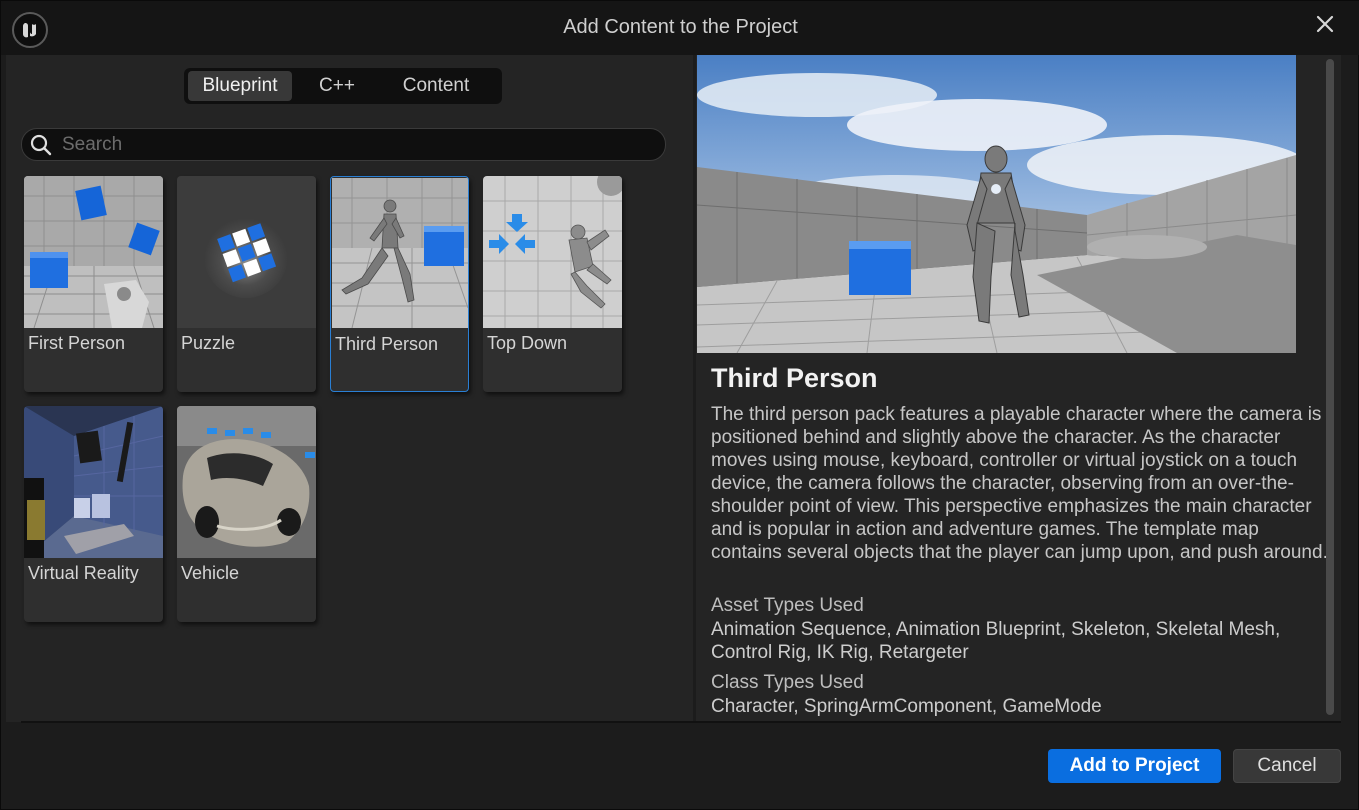  Describe the element at coordinates (246, 252) in the screenshot. I see `puzzle-thumbnail` at that location.